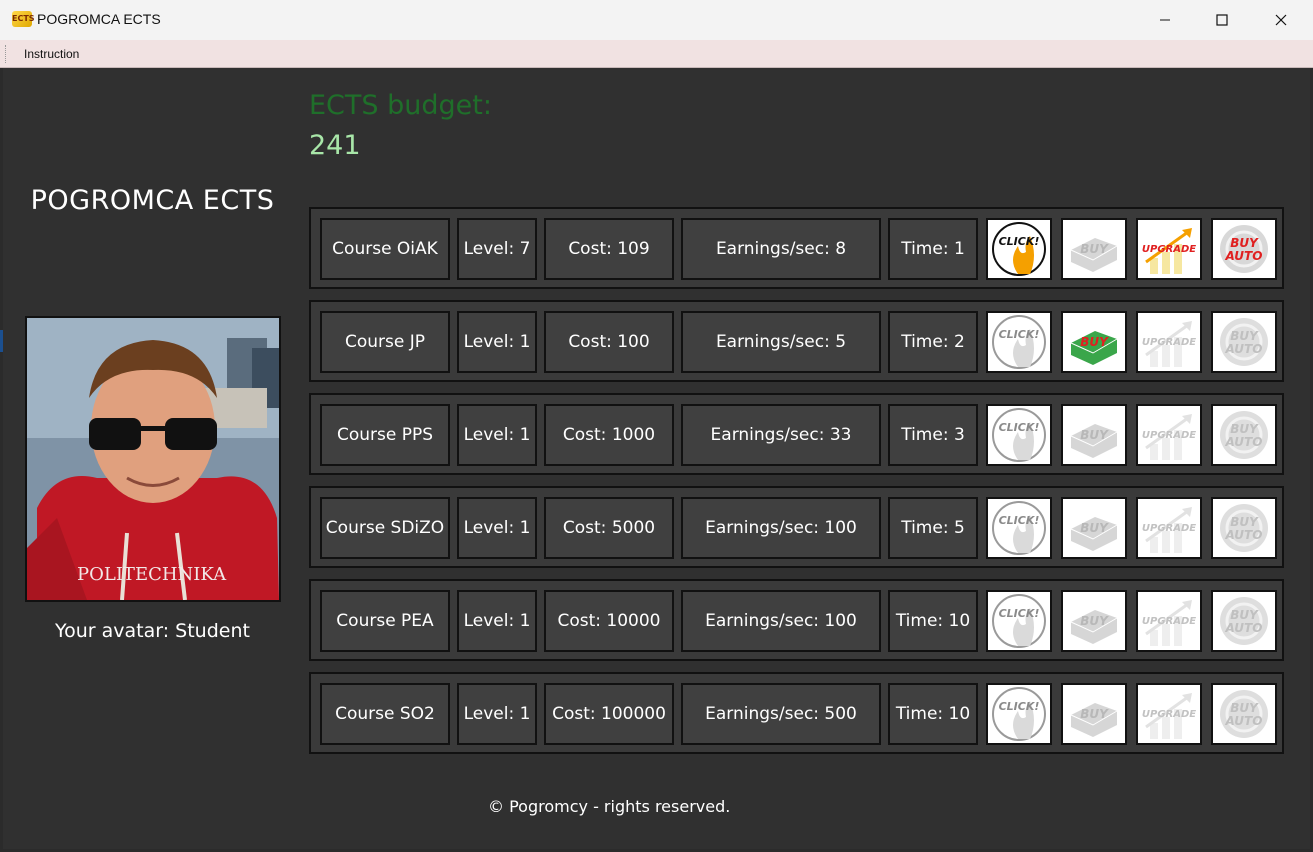 Image resolution: width=1313 pixels, height=852 pixels. I want to click on svg-text: AUTO, so click(1244, 442).